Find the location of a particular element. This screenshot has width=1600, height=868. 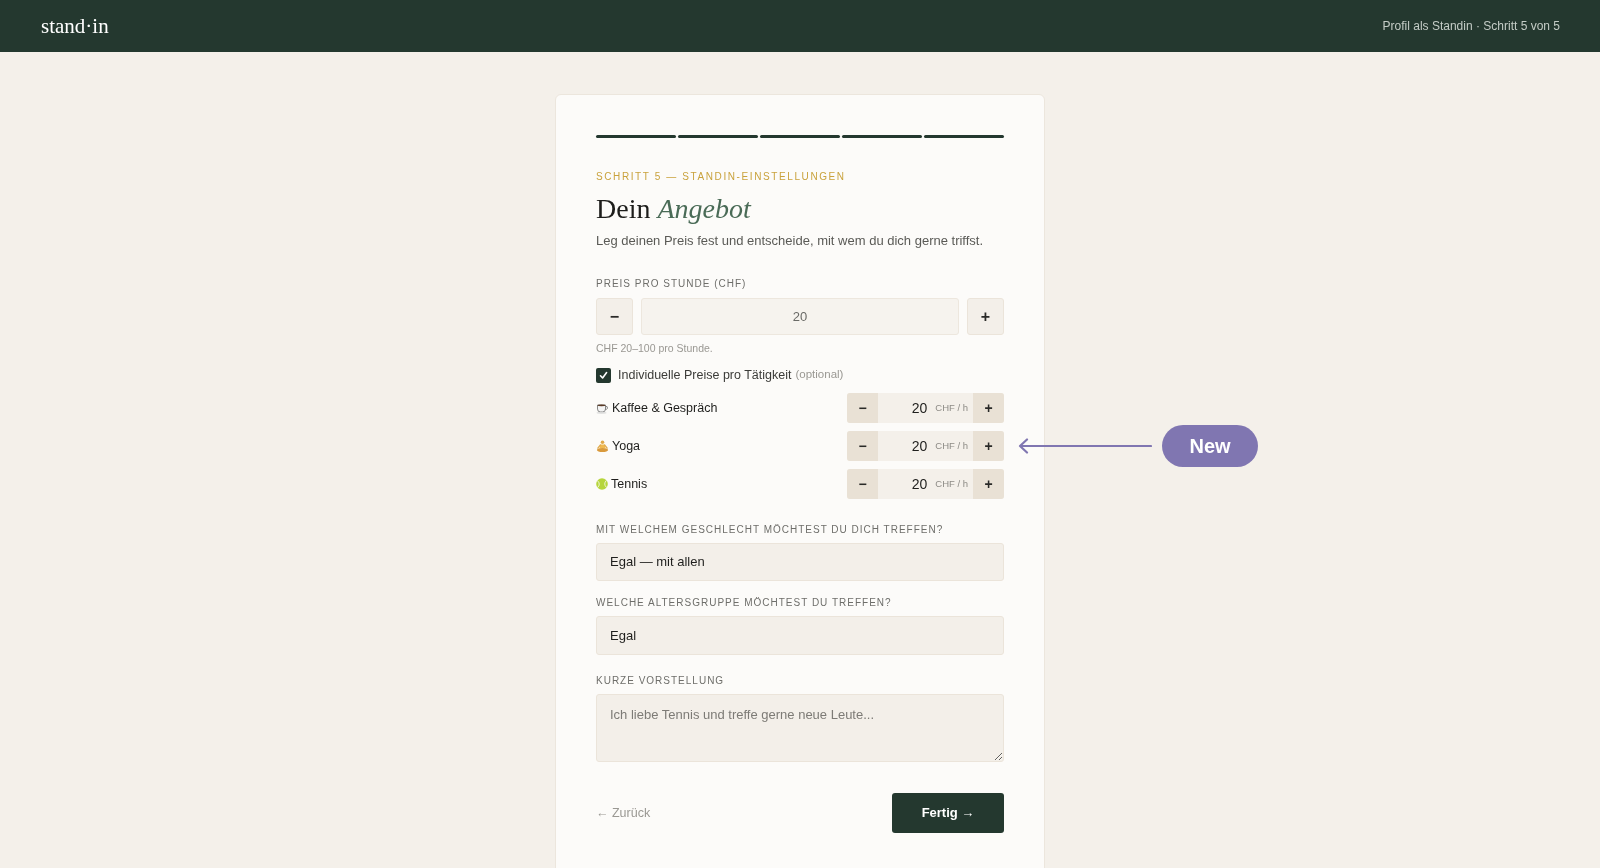

subtitle: Leg deinen Preis fest und entscheide, mit wem du dich gerne triffst. is located at coordinates (790, 241).